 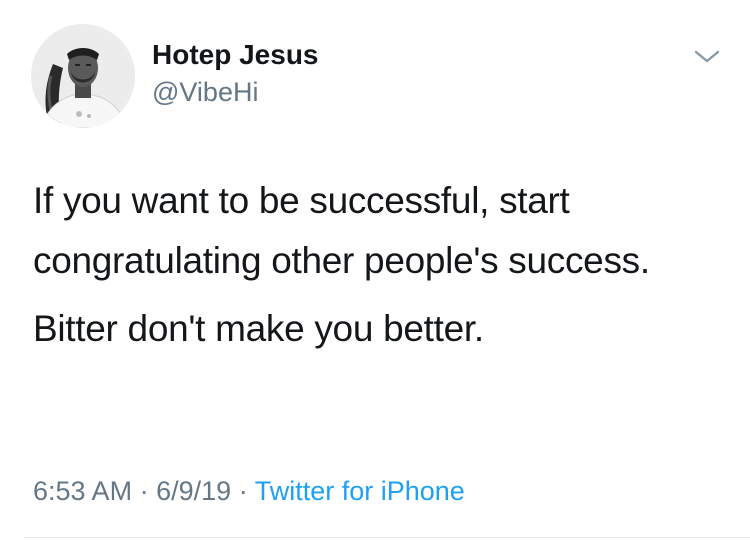 What do you see at coordinates (82, 491) in the screenshot?
I see `tweet-time: 6:53 AM` at bounding box center [82, 491].